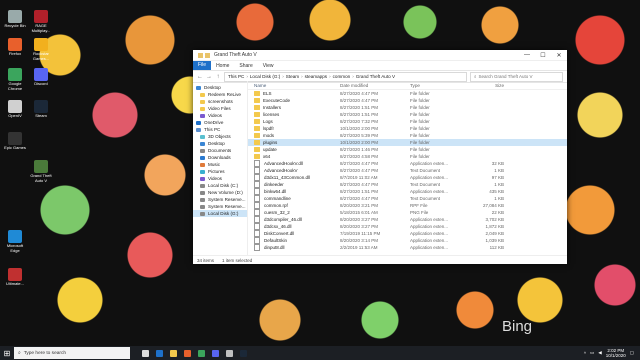  Describe the element at coordinates (220, 213) in the screenshot. I see `nav-item: Local Disk (G:)` at that location.